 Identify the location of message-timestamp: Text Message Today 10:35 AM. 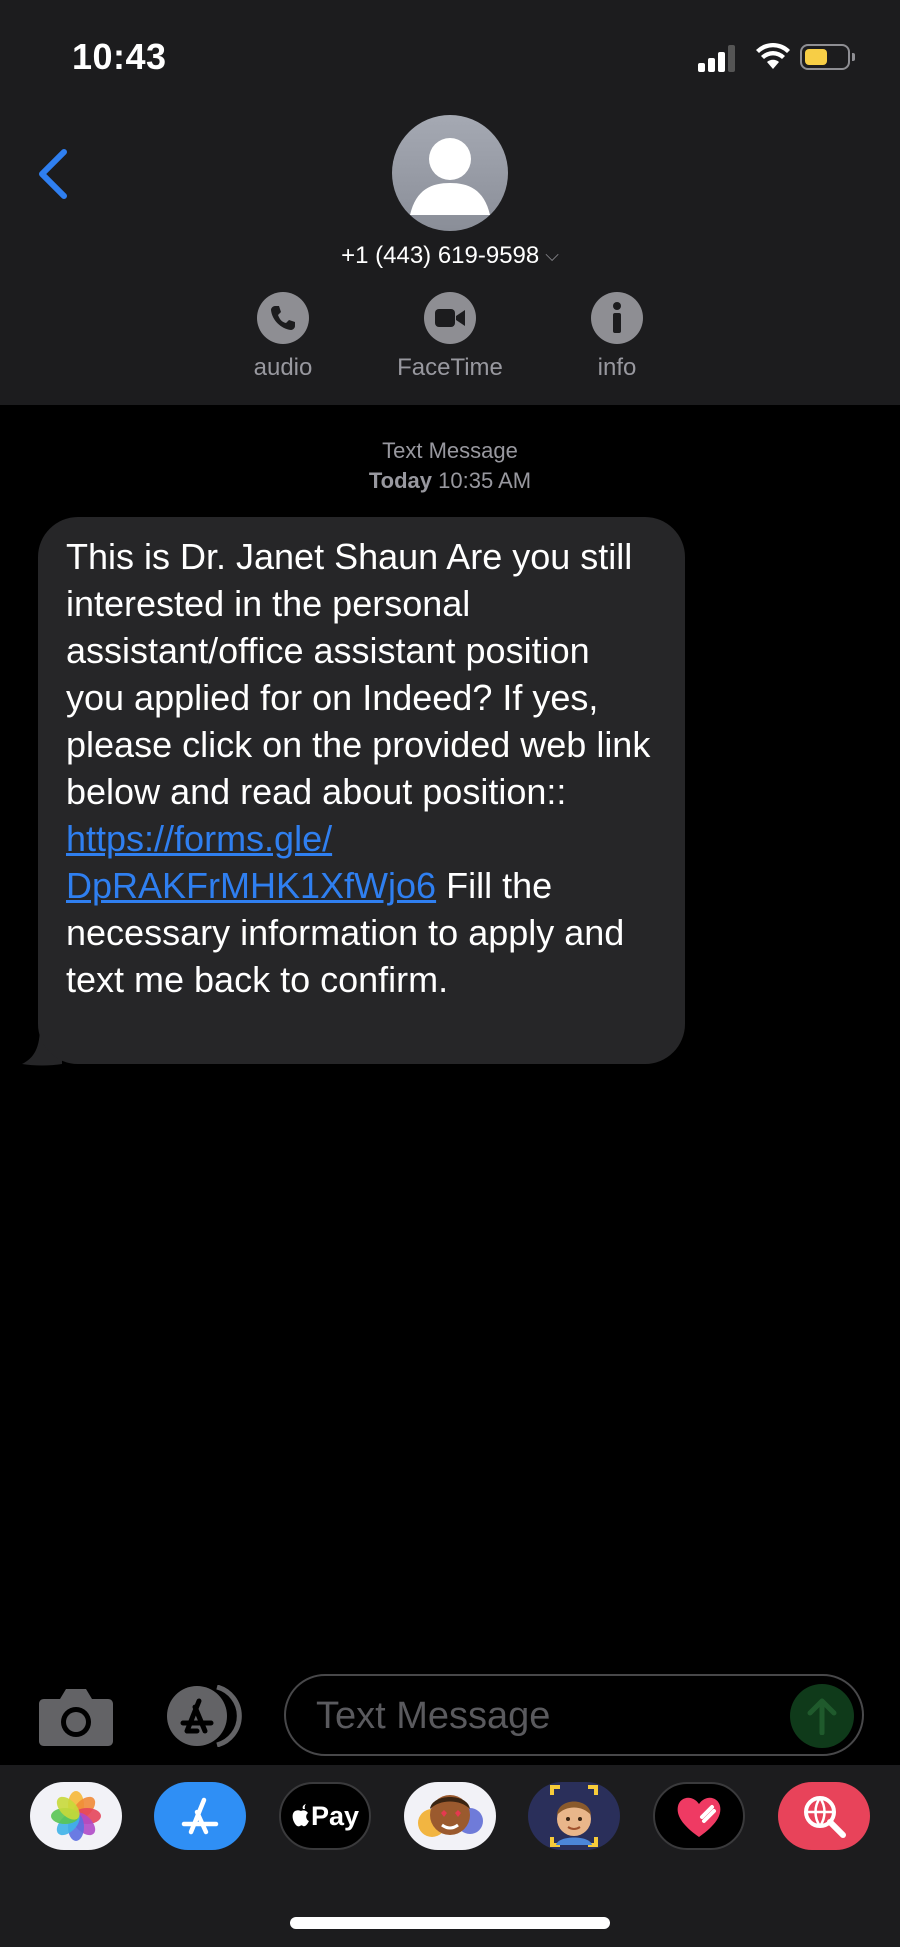
(450, 466).